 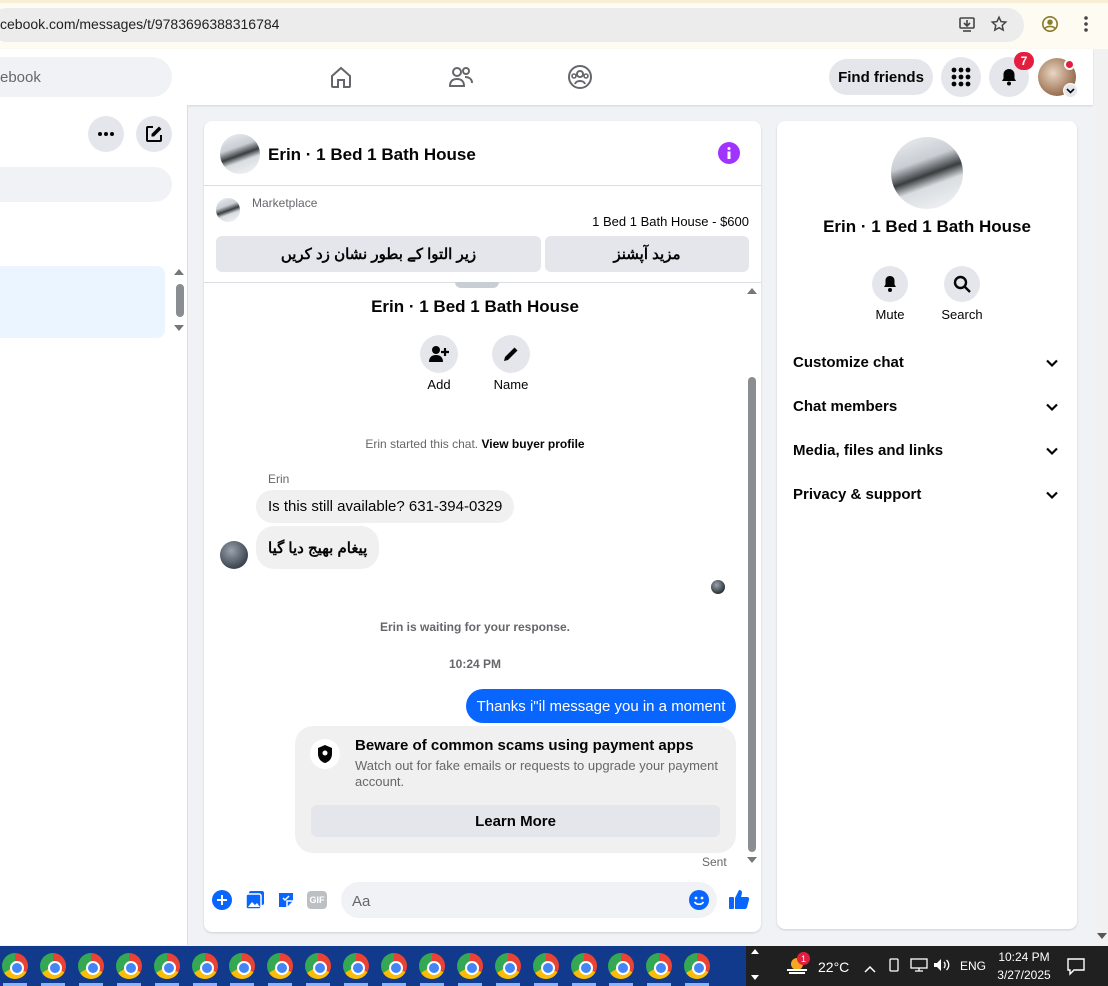 What do you see at coordinates (755, 951) in the screenshot?
I see `taskbar-scroll-up` at bounding box center [755, 951].